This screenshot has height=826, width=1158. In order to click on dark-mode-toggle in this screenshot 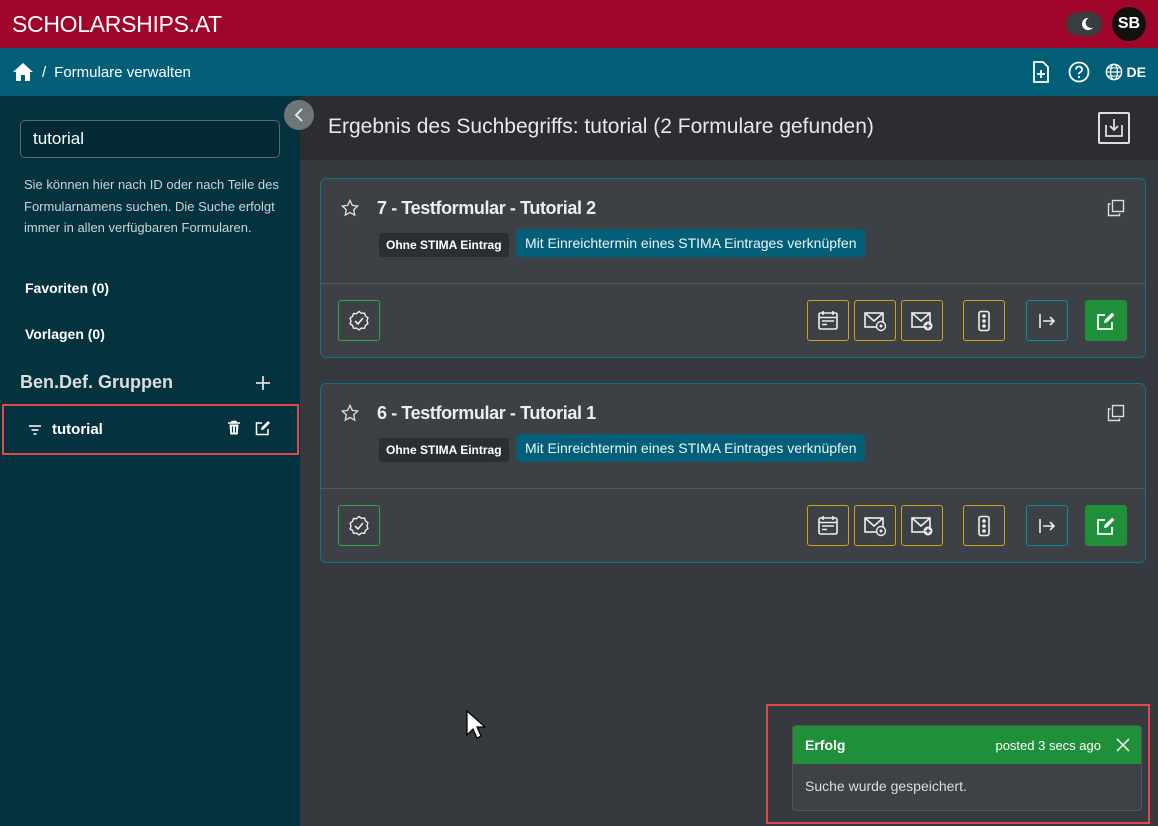, I will do `click(1084, 24)`.